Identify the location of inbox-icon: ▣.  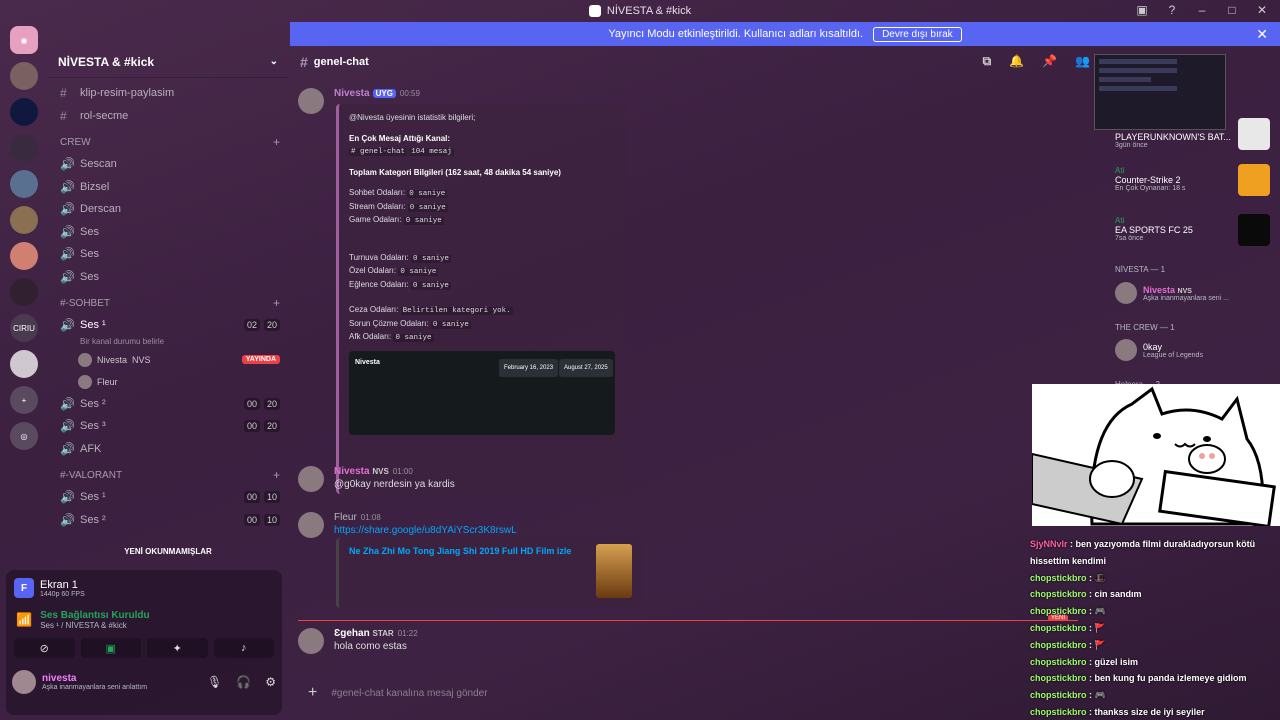
(1142, 10).